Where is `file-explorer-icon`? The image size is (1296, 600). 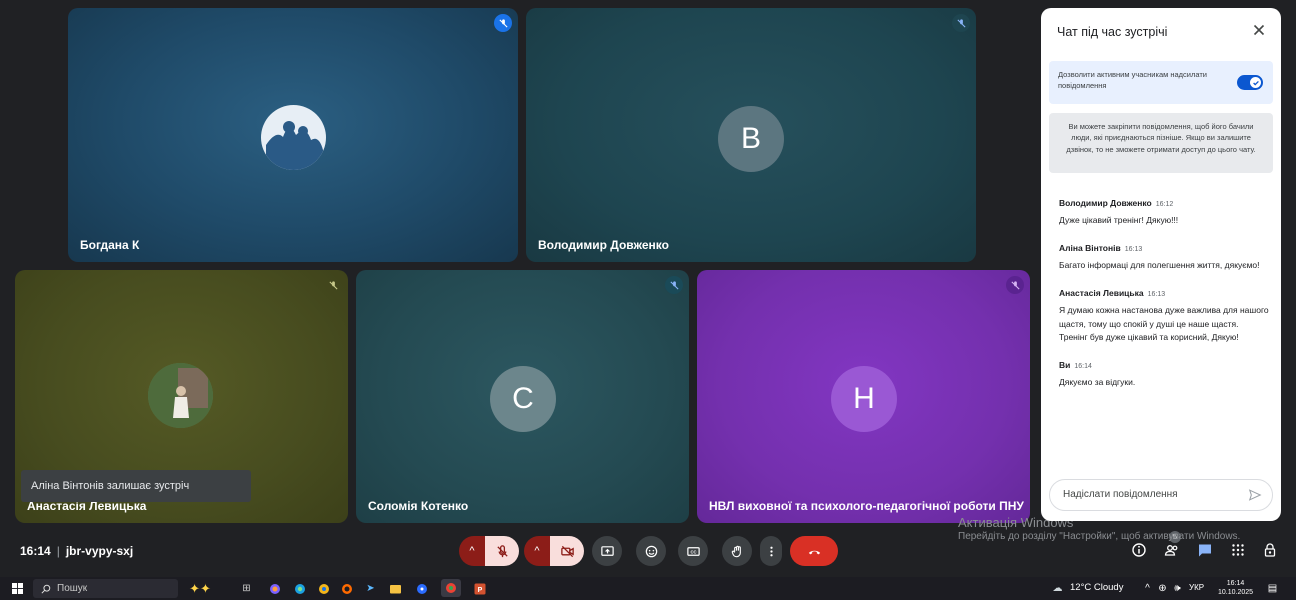
file-explorer-icon is located at coordinates (395, 588).